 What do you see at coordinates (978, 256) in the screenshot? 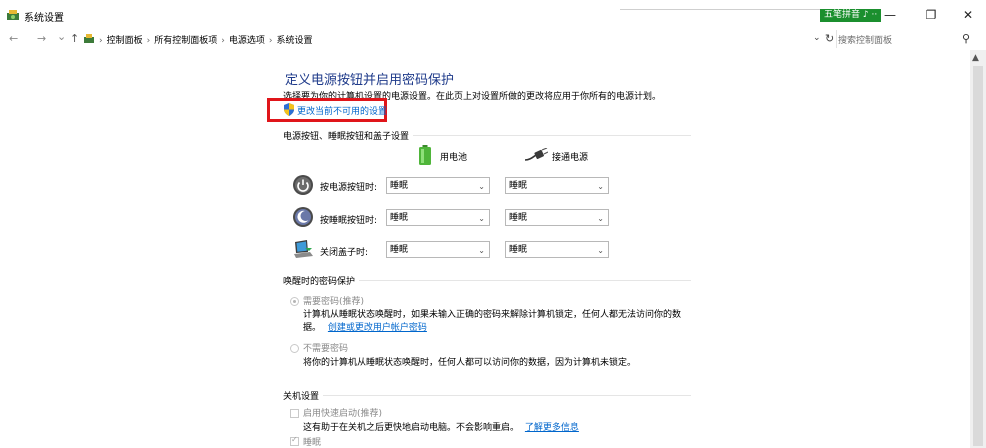
I see `scrollbar-thumb` at bounding box center [978, 256].